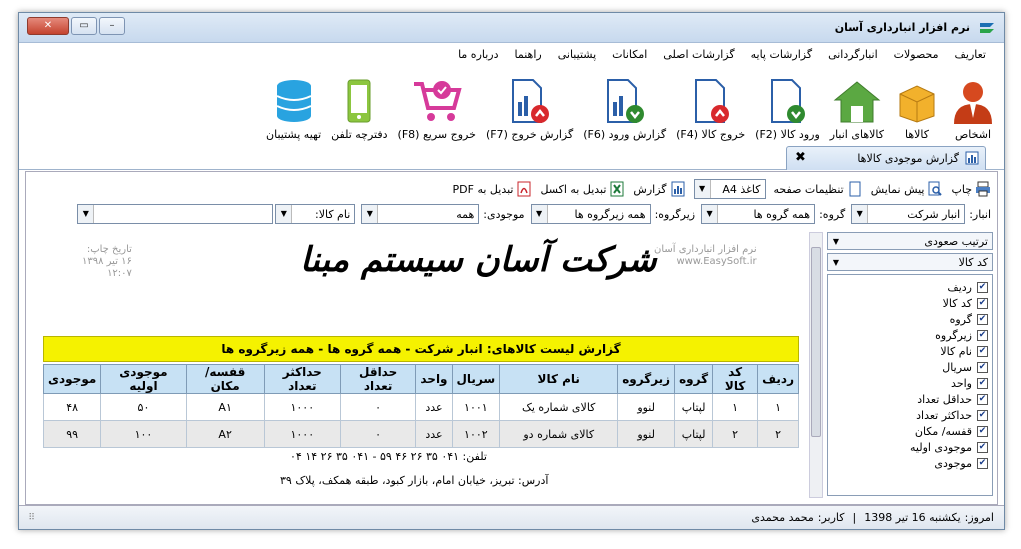 The width and height of the screenshot is (1021, 549). I want to click on menu-help: راهنما, so click(528, 55).